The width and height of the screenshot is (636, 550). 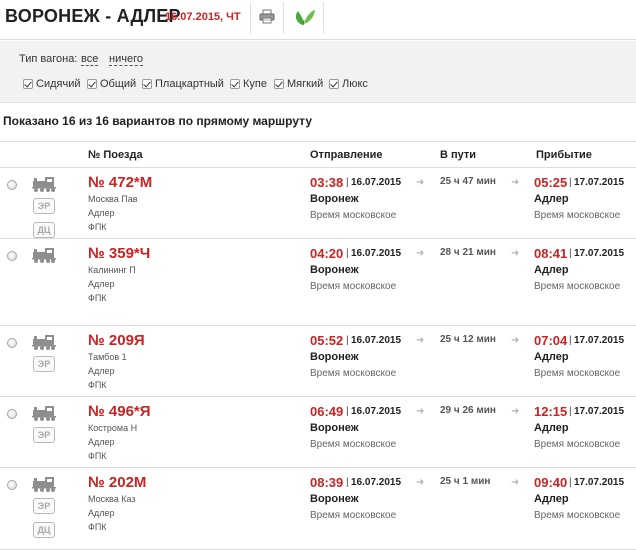 What do you see at coordinates (298, 84) in the screenshot?
I see `checkbox-soft: Мягкий` at bounding box center [298, 84].